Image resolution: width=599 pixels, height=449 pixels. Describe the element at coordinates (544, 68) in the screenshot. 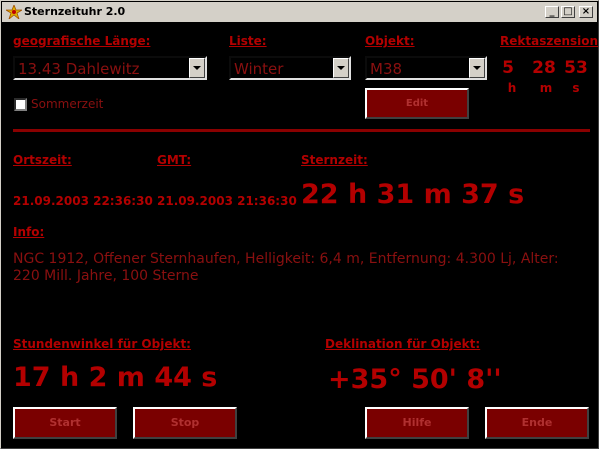

I see `rekta-minutes: 28` at that location.